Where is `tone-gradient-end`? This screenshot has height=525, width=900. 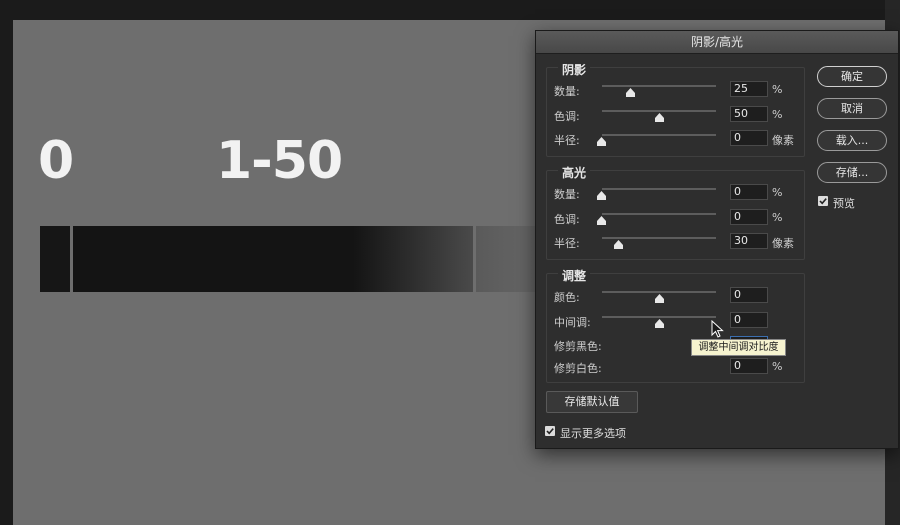 tone-gradient-end is located at coordinates (506, 259).